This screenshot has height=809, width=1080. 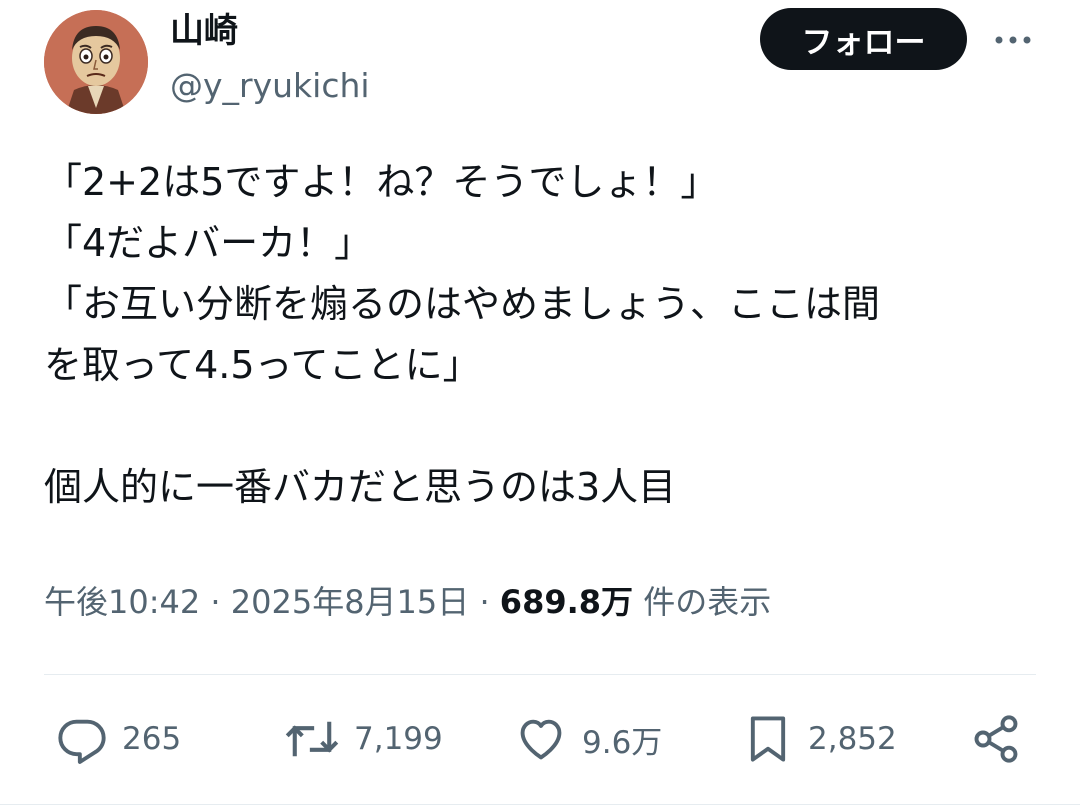 I want to click on views-label: 件の表示, so click(x=707, y=602).